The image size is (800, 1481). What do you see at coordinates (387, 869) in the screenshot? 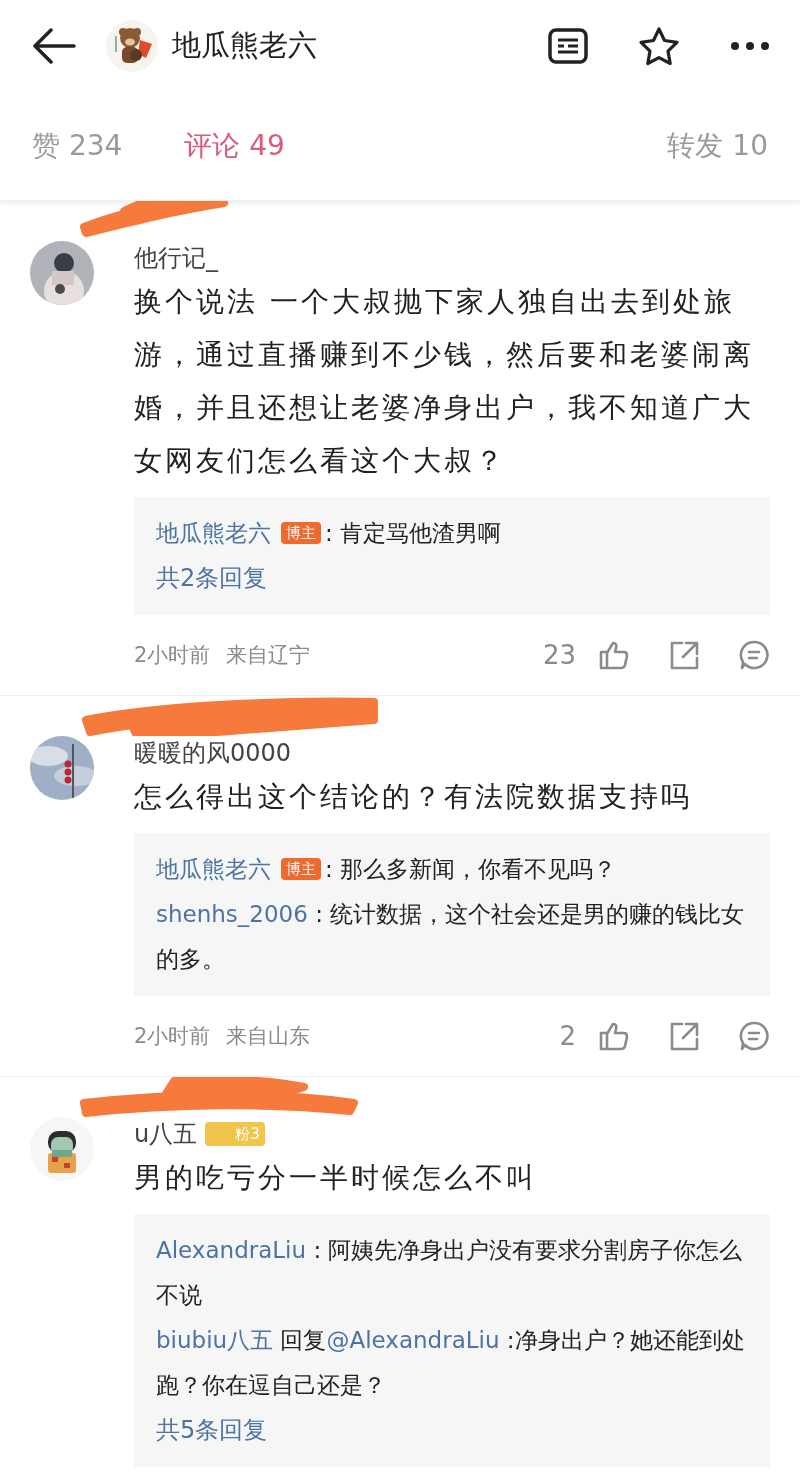
I see `reply-text: 地瓜熊老六 博主 : 那么多新闻，你看不见吗？` at bounding box center [387, 869].